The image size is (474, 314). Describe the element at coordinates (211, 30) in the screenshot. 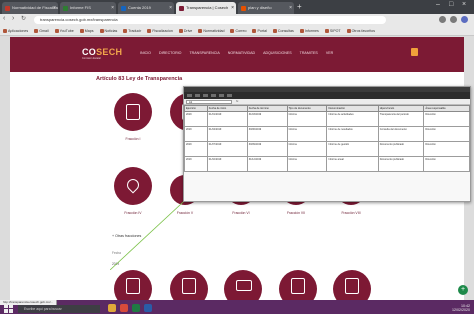

I see `bookmark-item: Normatividad` at that location.